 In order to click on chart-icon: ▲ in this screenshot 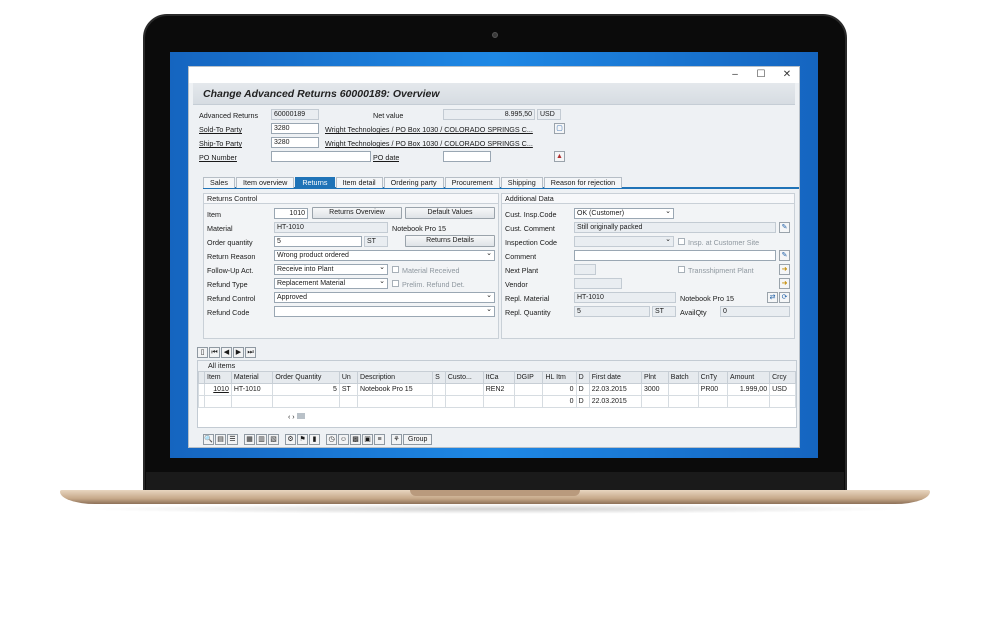, I will do `click(559, 156)`.